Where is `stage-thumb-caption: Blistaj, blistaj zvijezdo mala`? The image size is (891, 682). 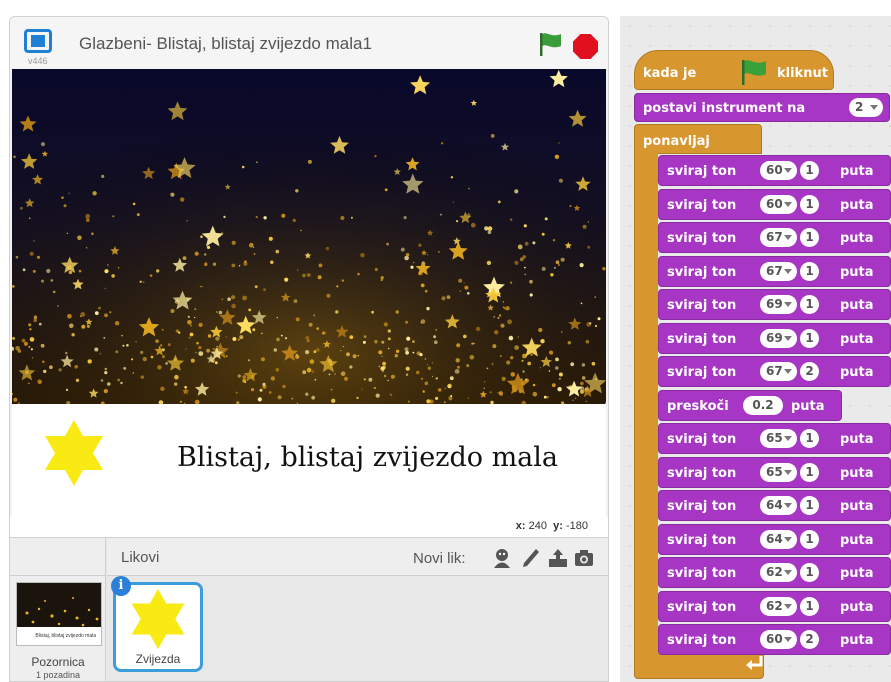
stage-thumb-caption: Blistaj, blistaj zvijezdo mala is located at coordinates (65, 636).